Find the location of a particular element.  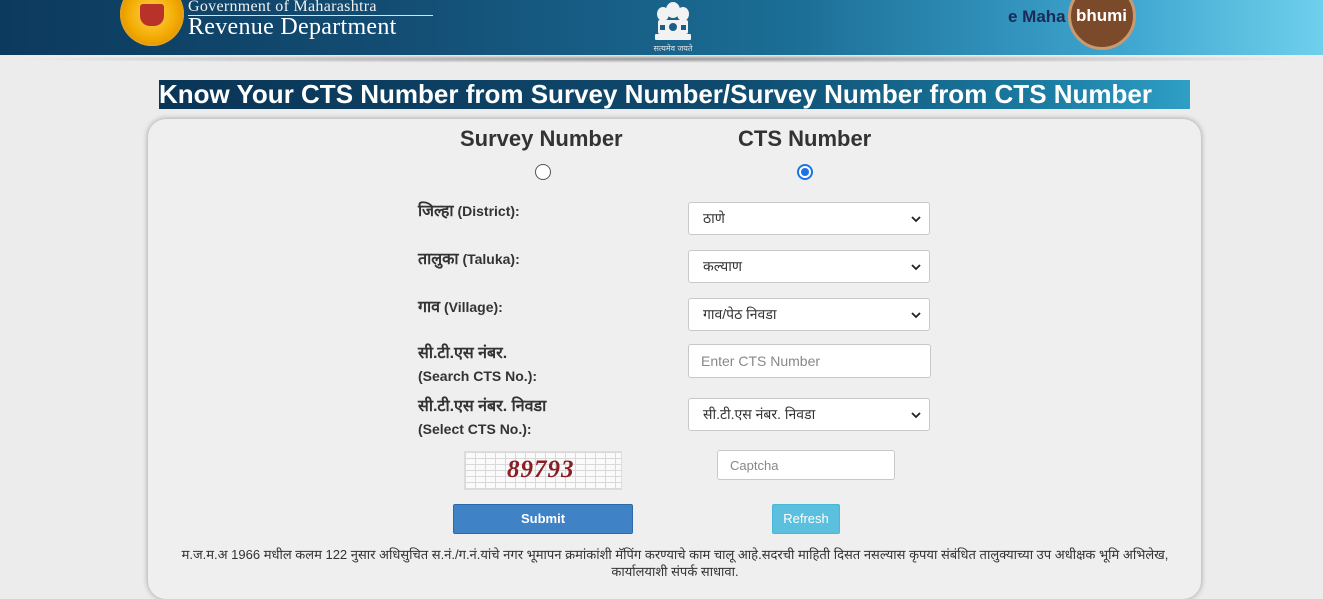

brand-suffix: bhumi is located at coordinates (1101, 15).